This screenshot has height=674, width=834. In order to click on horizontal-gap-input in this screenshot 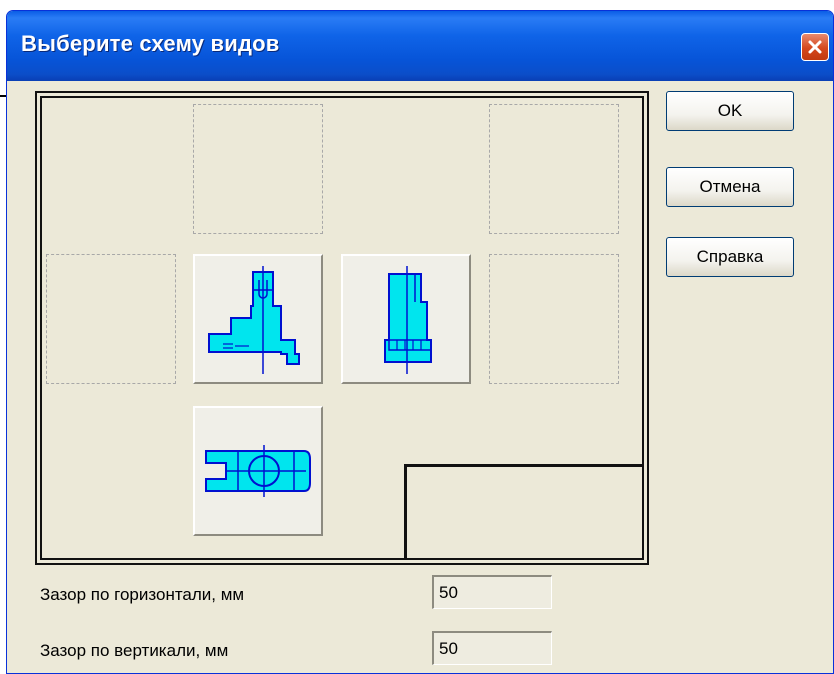, I will do `click(492, 592)`.